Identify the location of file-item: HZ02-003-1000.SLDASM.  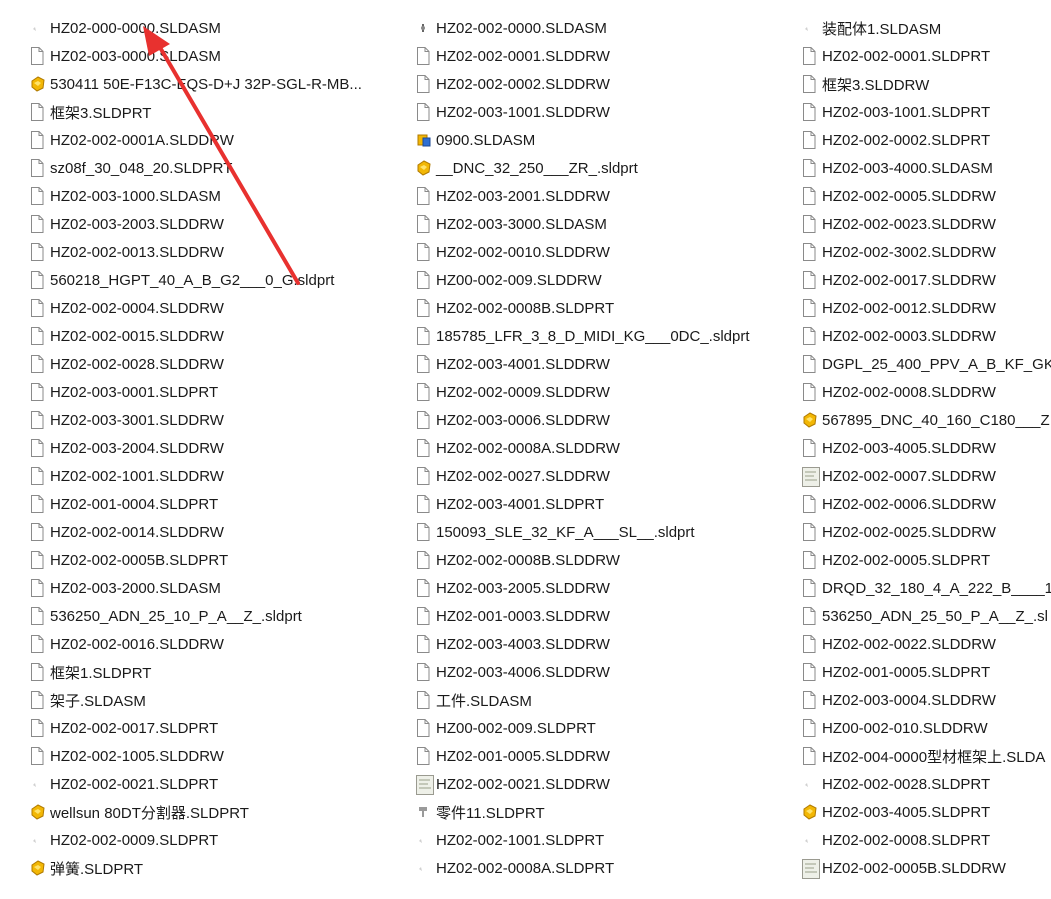
(215, 196).